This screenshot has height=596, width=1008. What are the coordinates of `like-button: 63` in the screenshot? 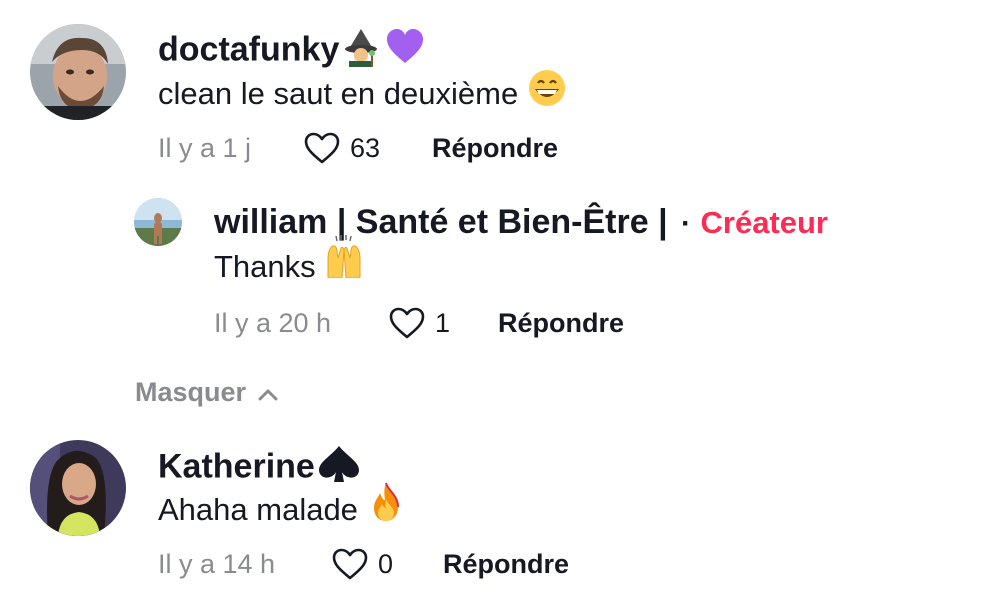 It's located at (341, 148).